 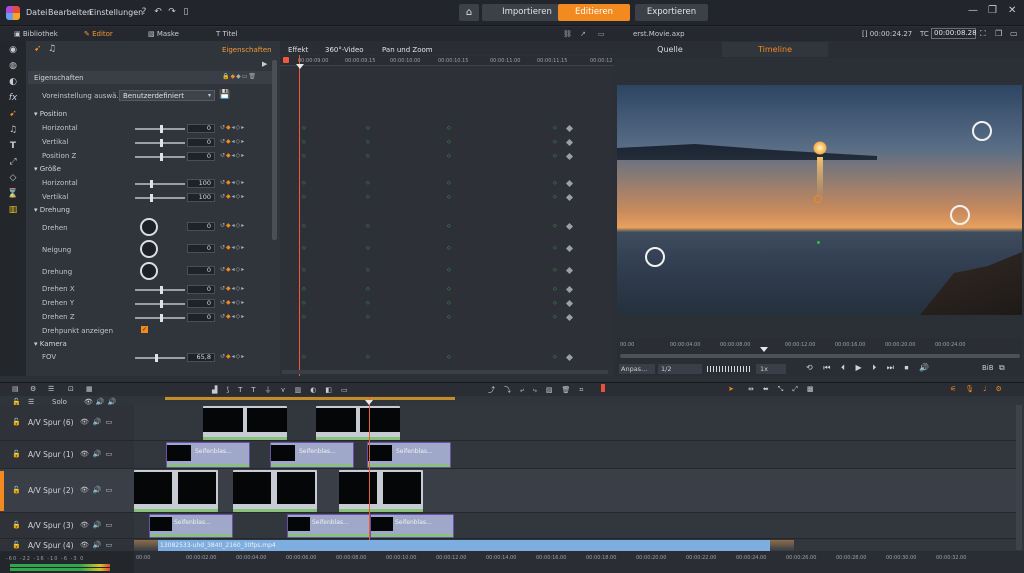 I want to click on fx-tool-icon: fx, so click(x=13, y=98).